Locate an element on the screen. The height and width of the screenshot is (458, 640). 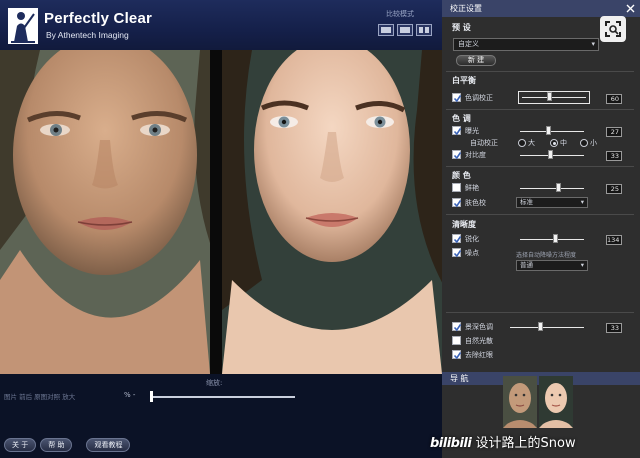
vibrance-slider-thumb is located at coordinates (558, 187).